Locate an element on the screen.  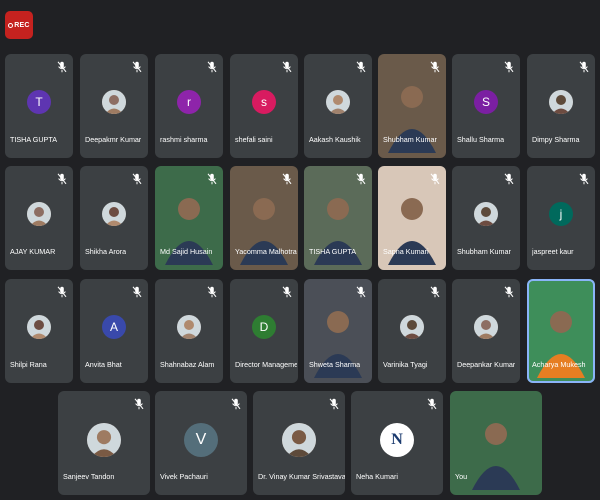
avatar-logo: N is located at coordinates (397, 440).